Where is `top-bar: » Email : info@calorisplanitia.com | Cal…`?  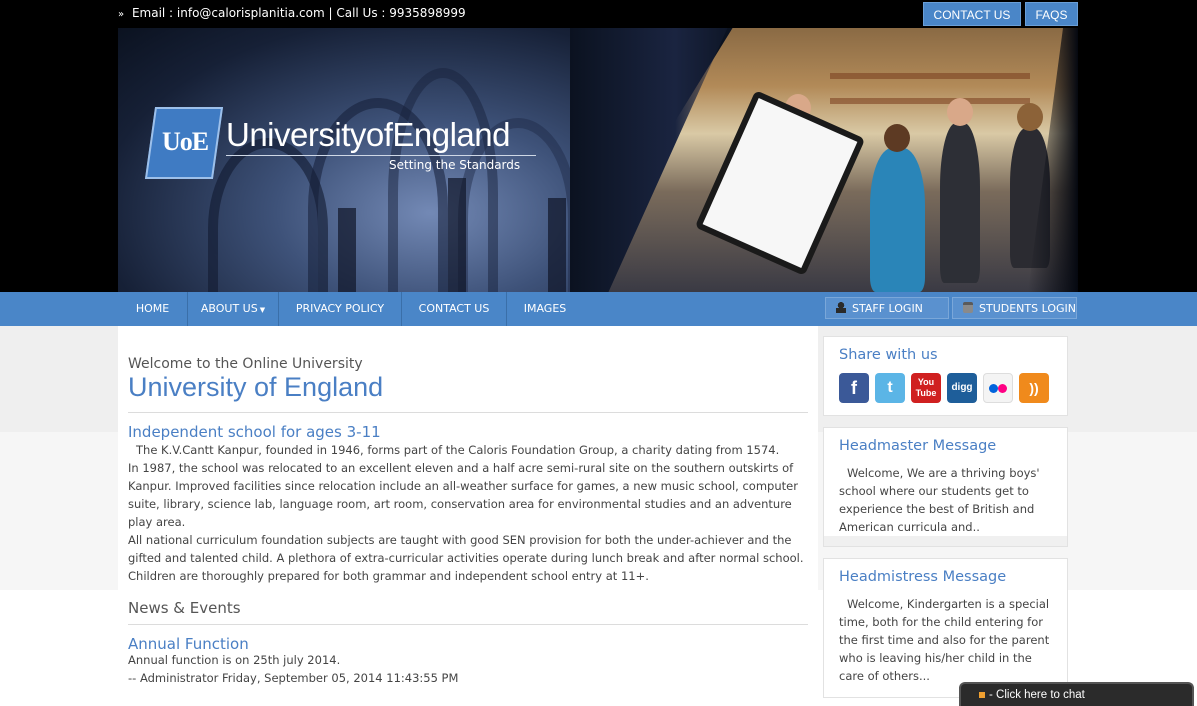 top-bar: » Email : info@calorisplanitia.com | Cal… is located at coordinates (598, 14).